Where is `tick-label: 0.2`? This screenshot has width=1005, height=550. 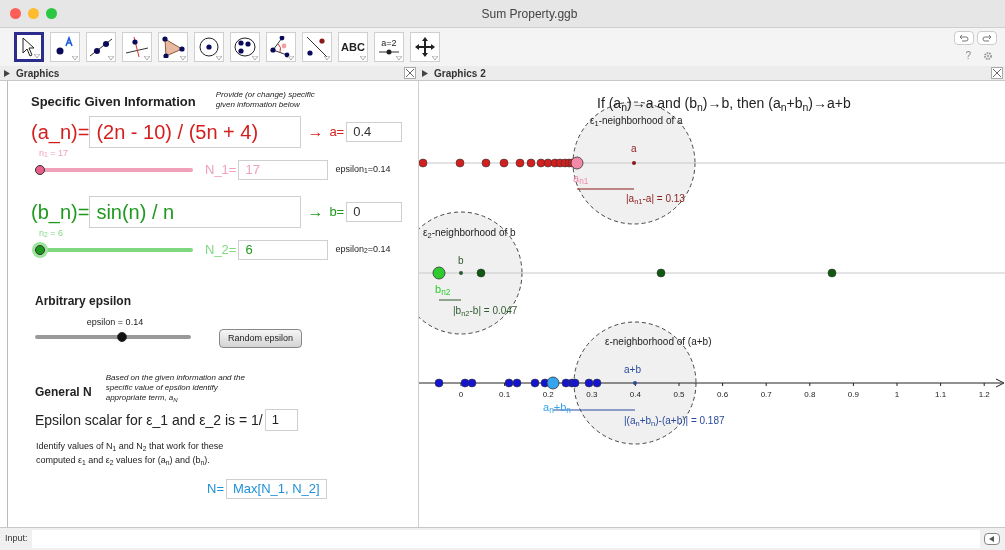 tick-label: 0.2 is located at coordinates (548, 395).